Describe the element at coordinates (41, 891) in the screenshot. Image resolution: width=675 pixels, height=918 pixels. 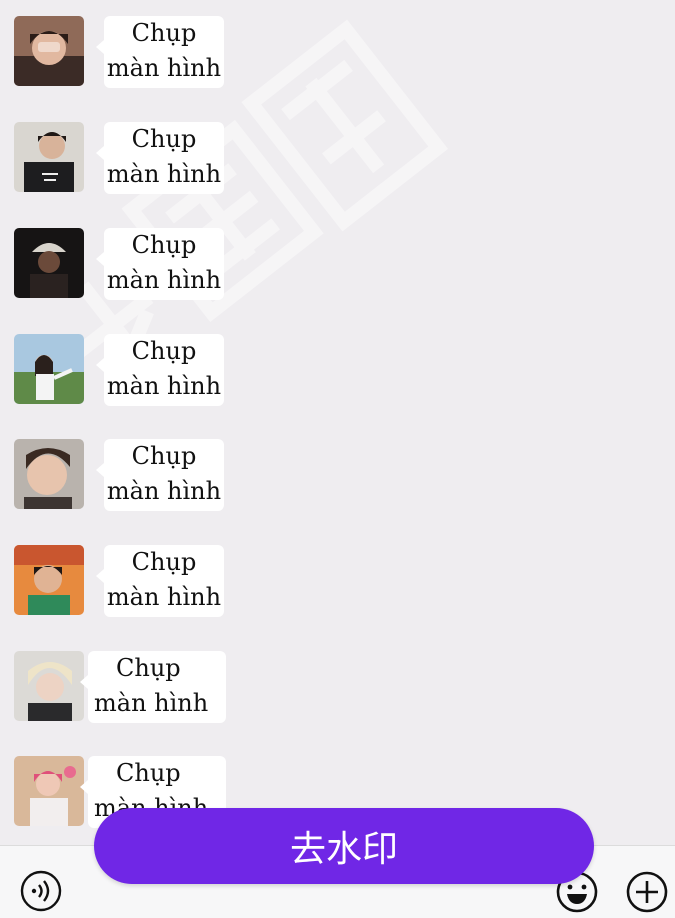
I see `voice-icon` at that location.